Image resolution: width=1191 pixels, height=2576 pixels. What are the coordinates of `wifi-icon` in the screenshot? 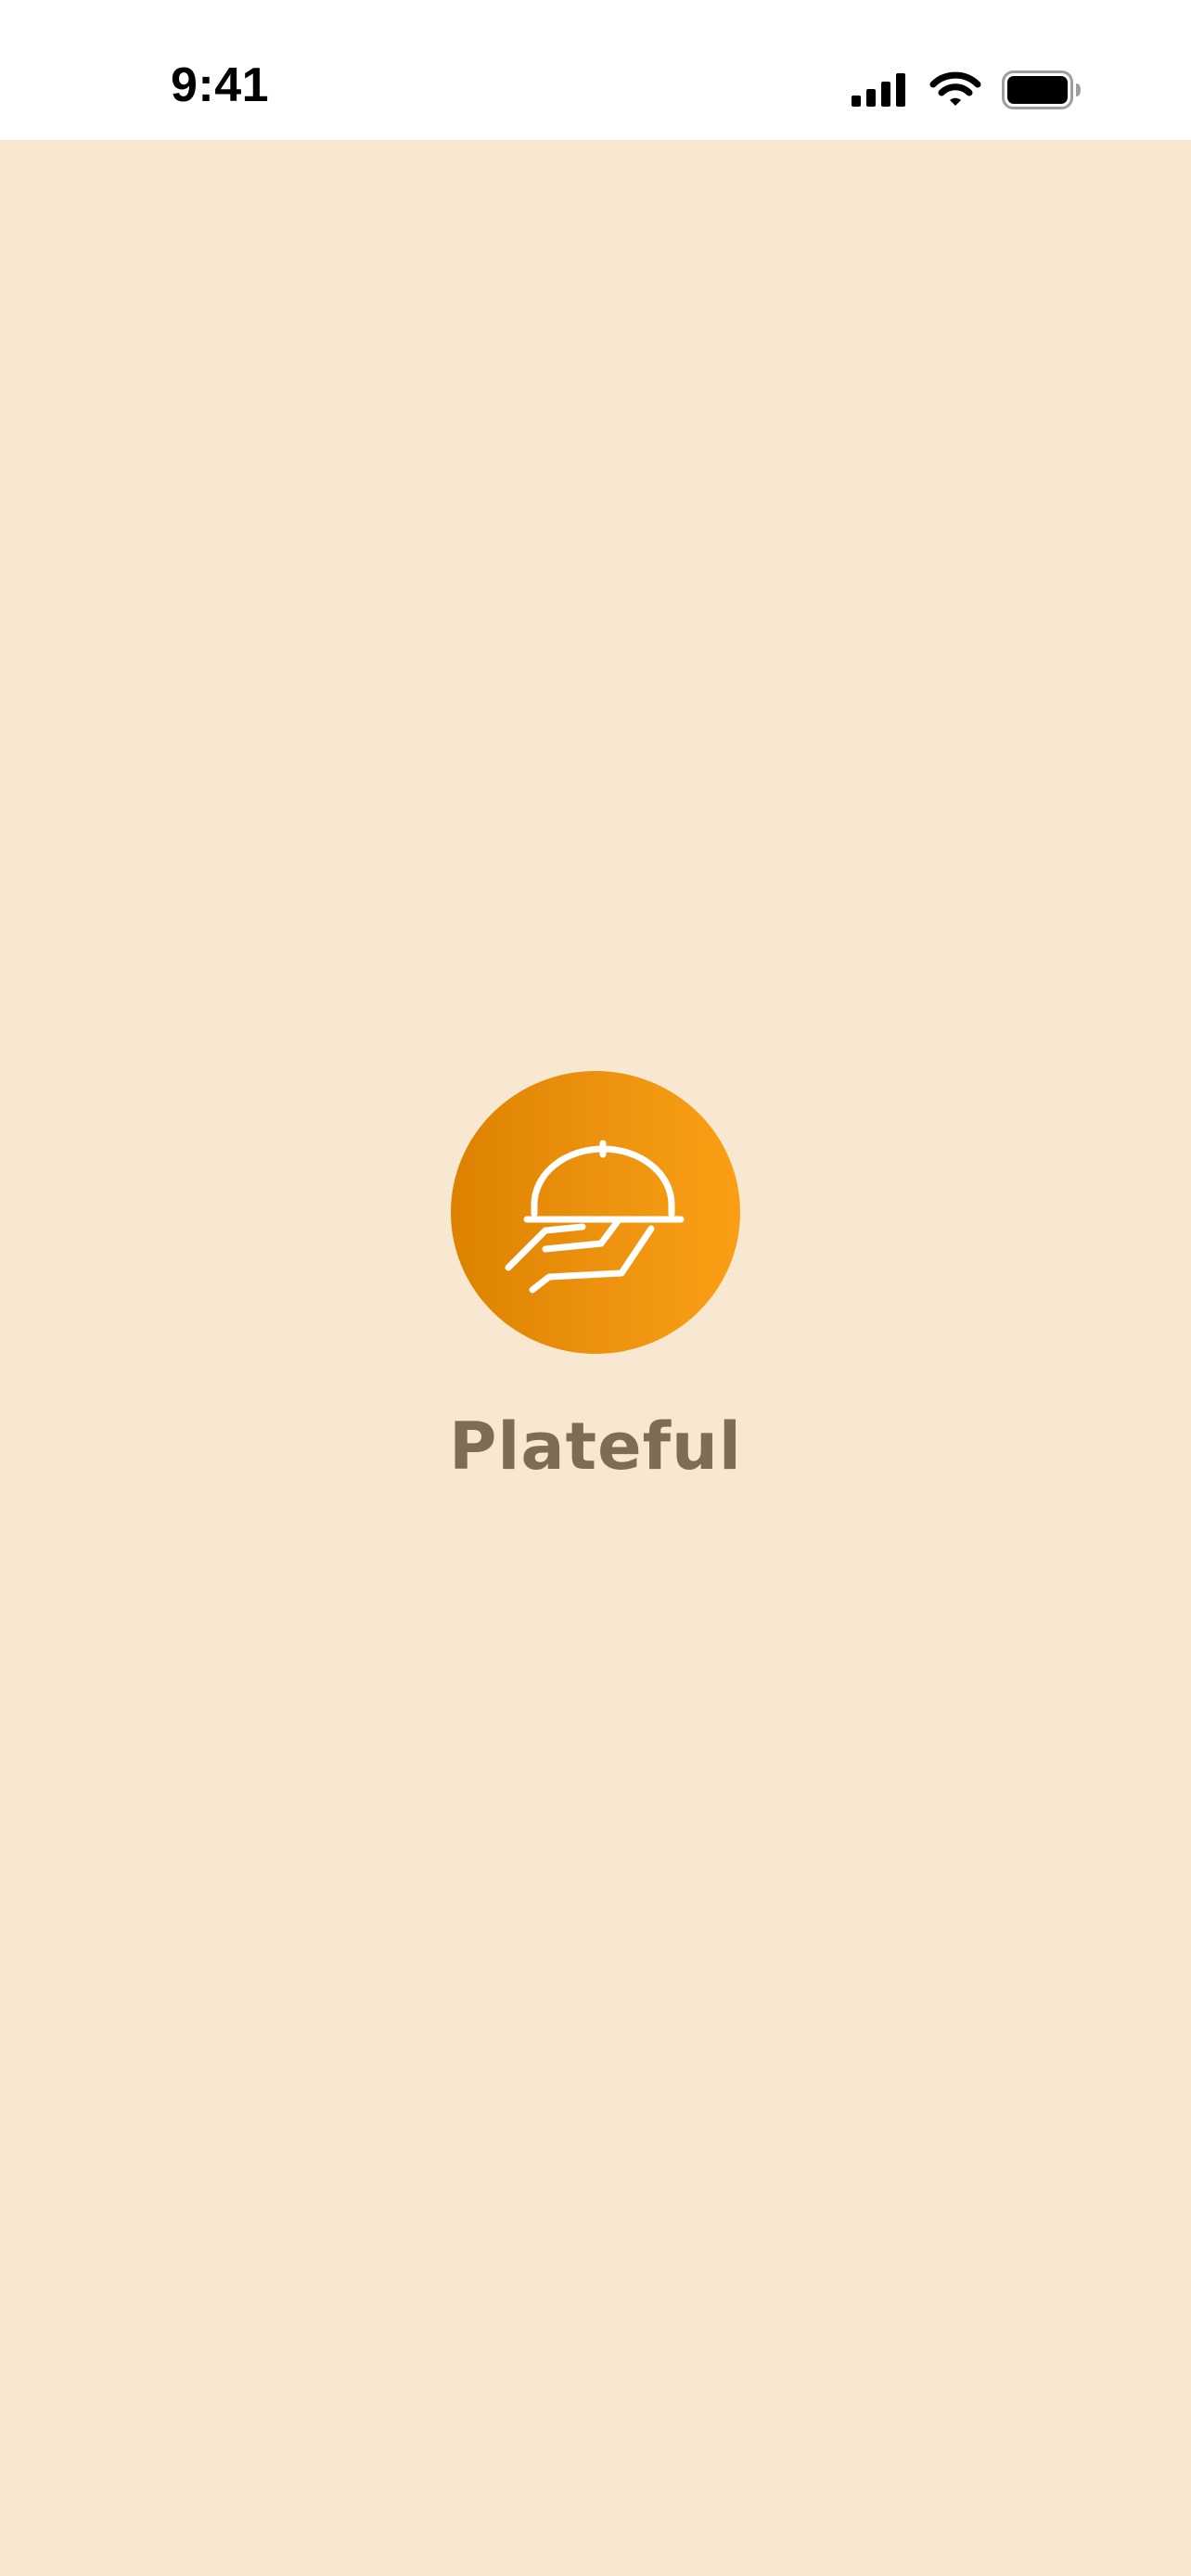 It's located at (955, 89).